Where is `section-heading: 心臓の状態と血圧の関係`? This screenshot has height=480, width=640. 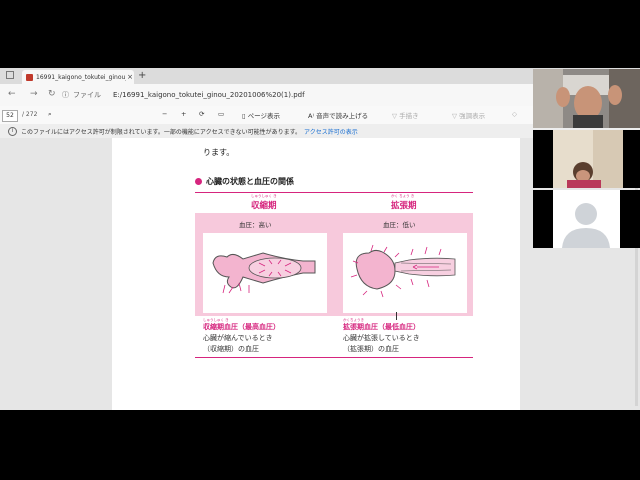
section-heading: 心臓の状態と血圧の関係 is located at coordinates (244, 181).